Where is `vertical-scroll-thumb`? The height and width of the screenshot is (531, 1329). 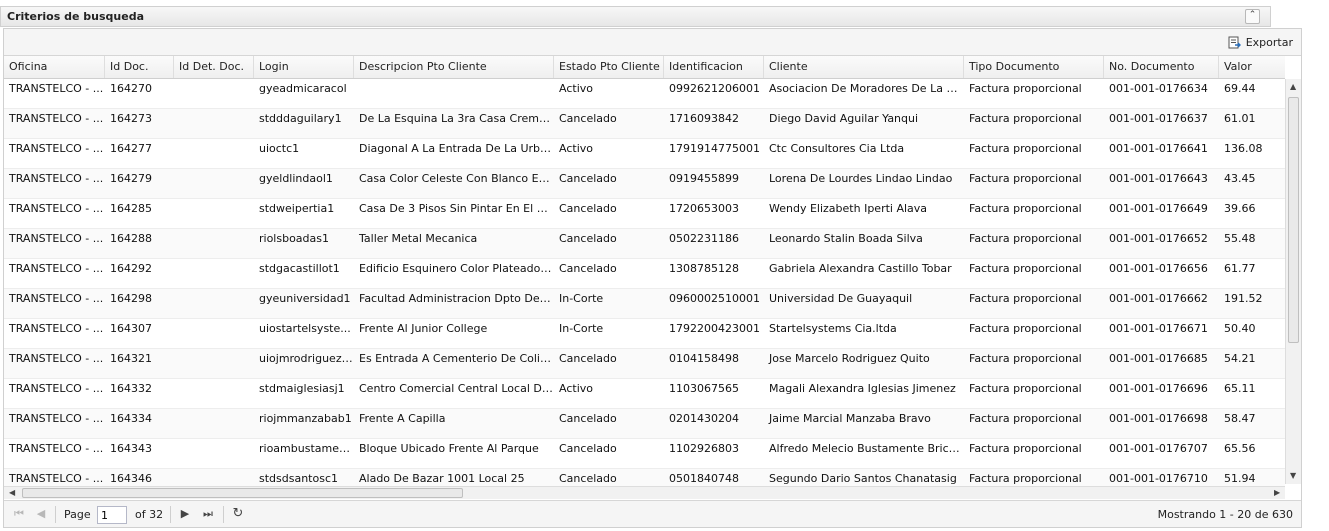 vertical-scroll-thumb is located at coordinates (1293, 220).